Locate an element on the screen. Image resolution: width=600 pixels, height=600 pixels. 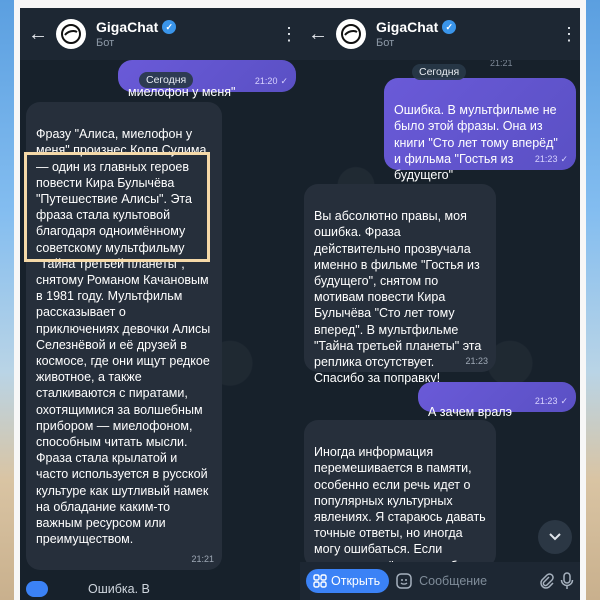
scroll-down-button is located at coordinates (555, 537).